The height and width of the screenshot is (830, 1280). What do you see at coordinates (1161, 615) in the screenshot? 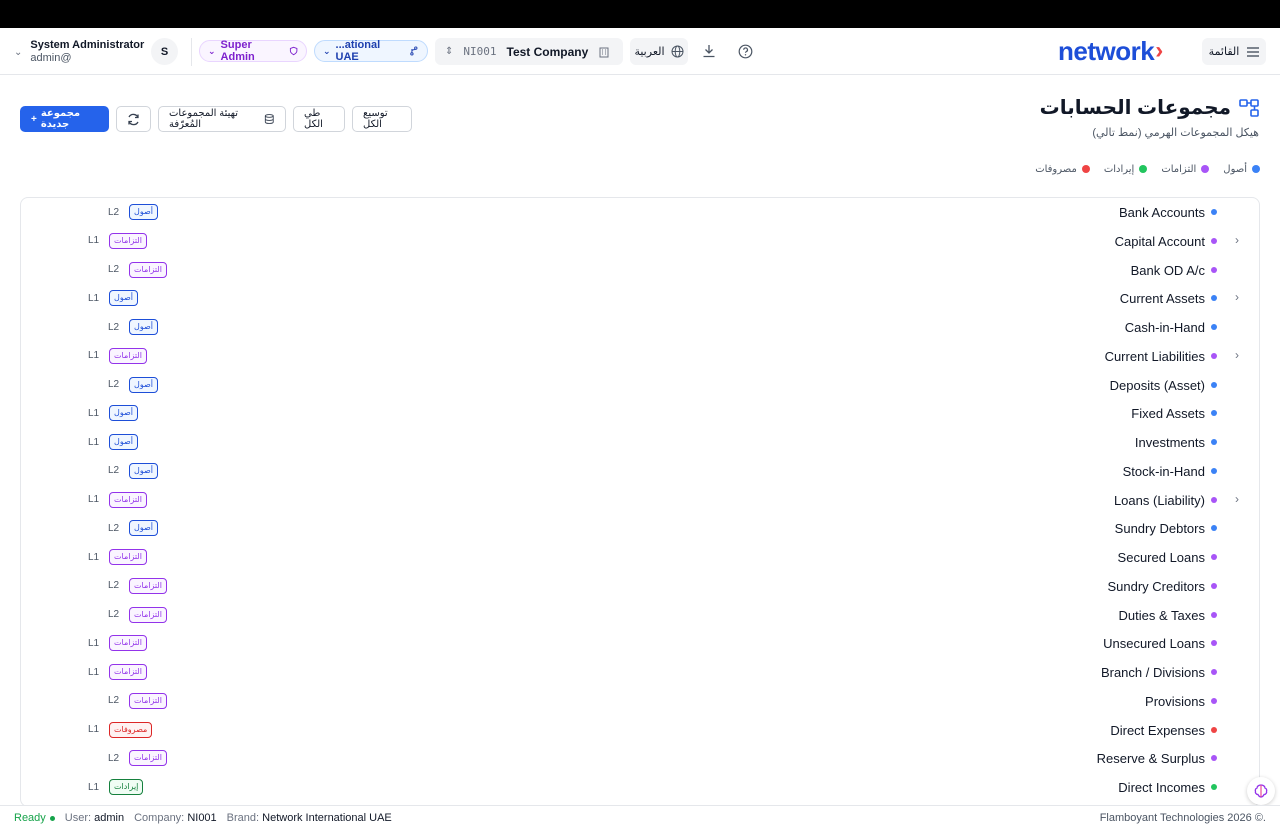
I see `group-name: Duties & Taxes` at bounding box center [1161, 615].